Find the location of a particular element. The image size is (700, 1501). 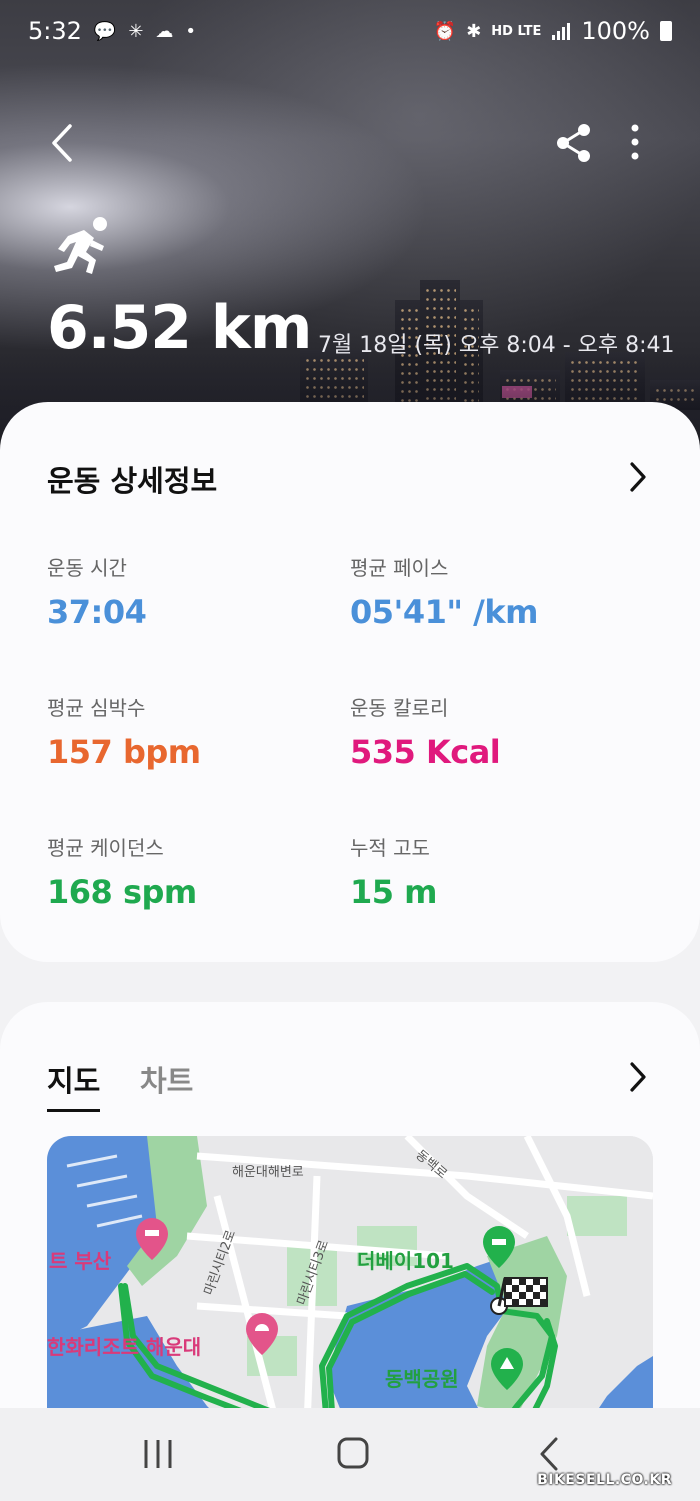

metric-label: 누적 고도 is located at coordinates (390, 848).